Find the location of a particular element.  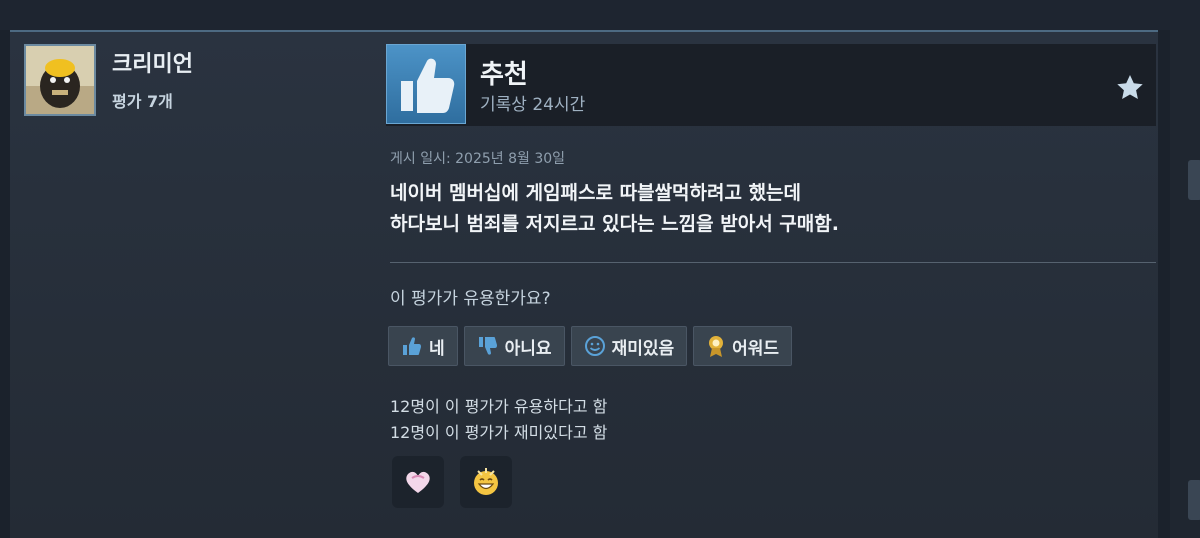

author-name: 크리미언 is located at coordinates (152, 62).